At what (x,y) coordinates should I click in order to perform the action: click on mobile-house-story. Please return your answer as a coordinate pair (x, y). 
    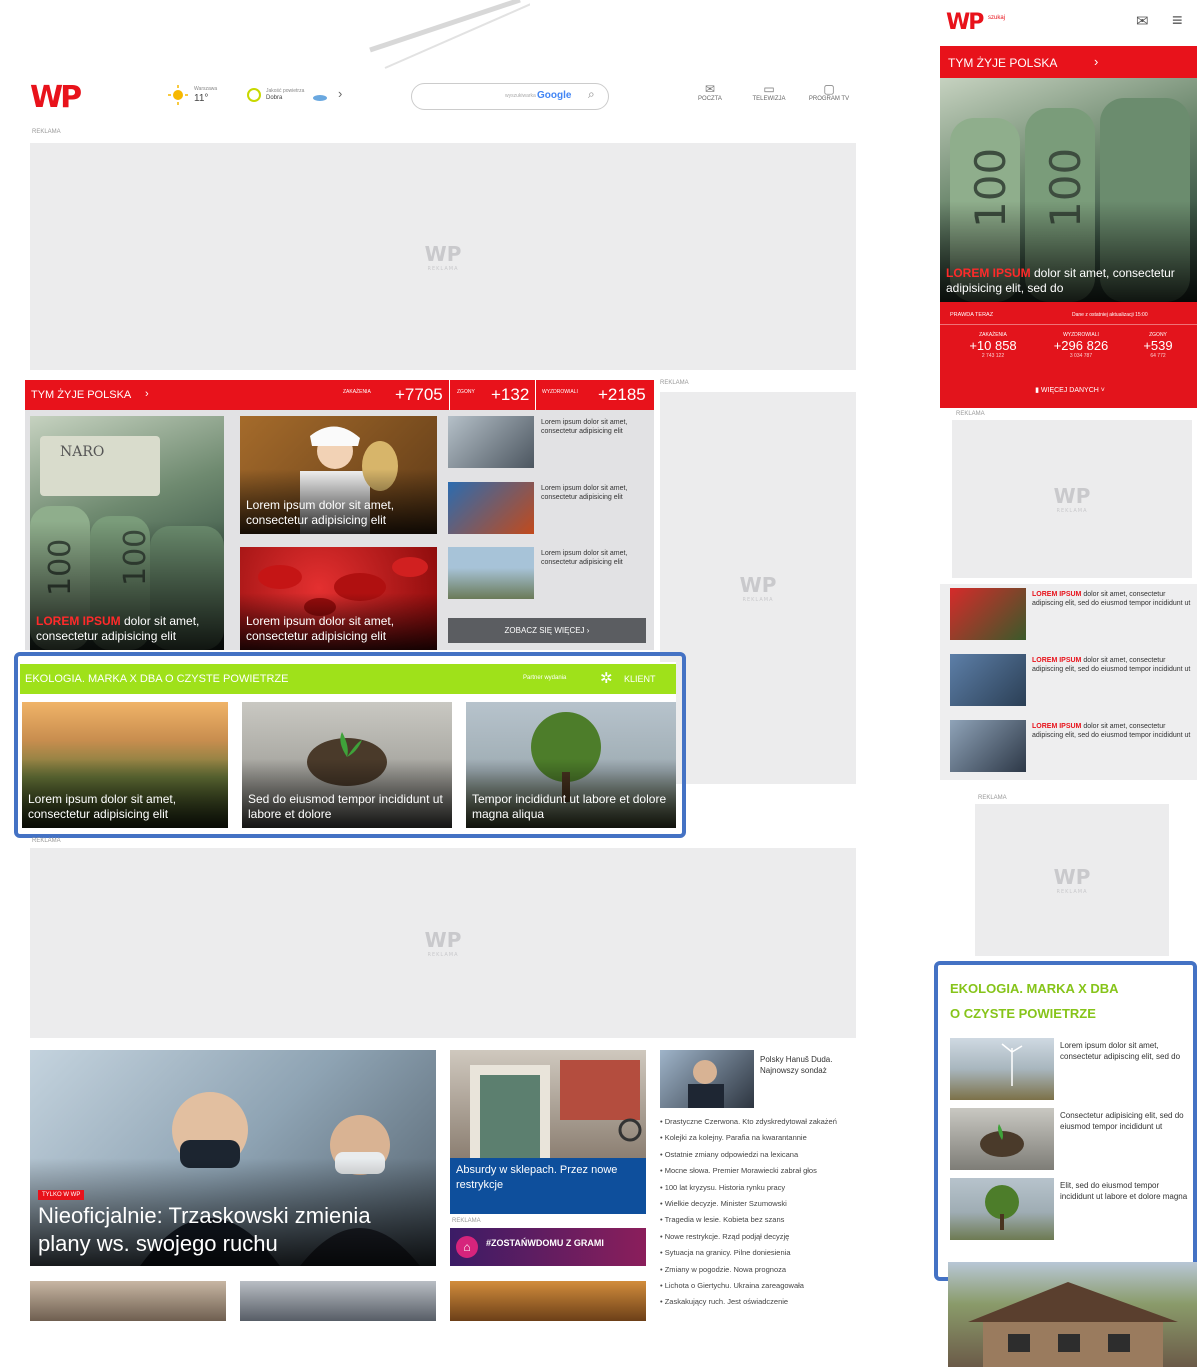
    Looking at the image, I should click on (1072, 1314).